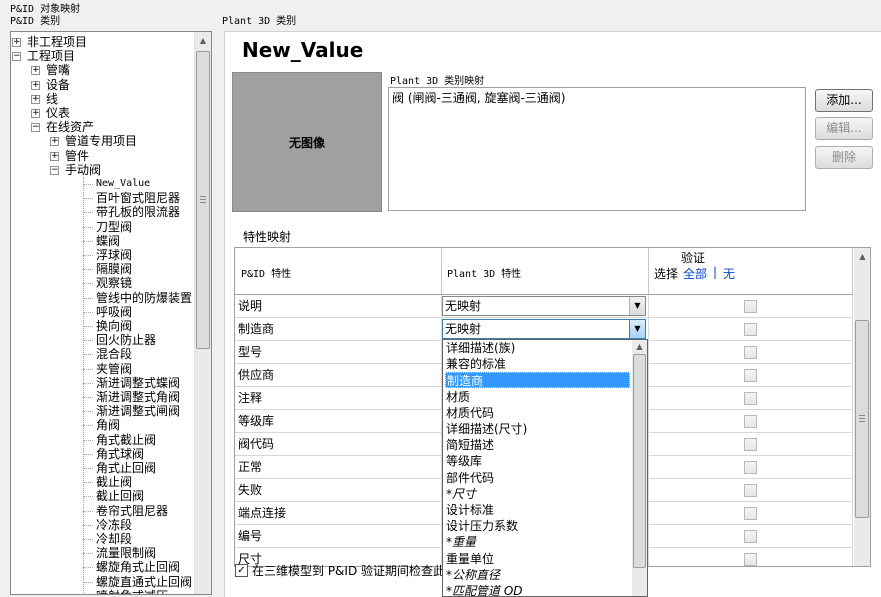 The image size is (881, 597). What do you see at coordinates (57, 42) in the screenshot?
I see `tree-item: 非工程项目` at bounding box center [57, 42].